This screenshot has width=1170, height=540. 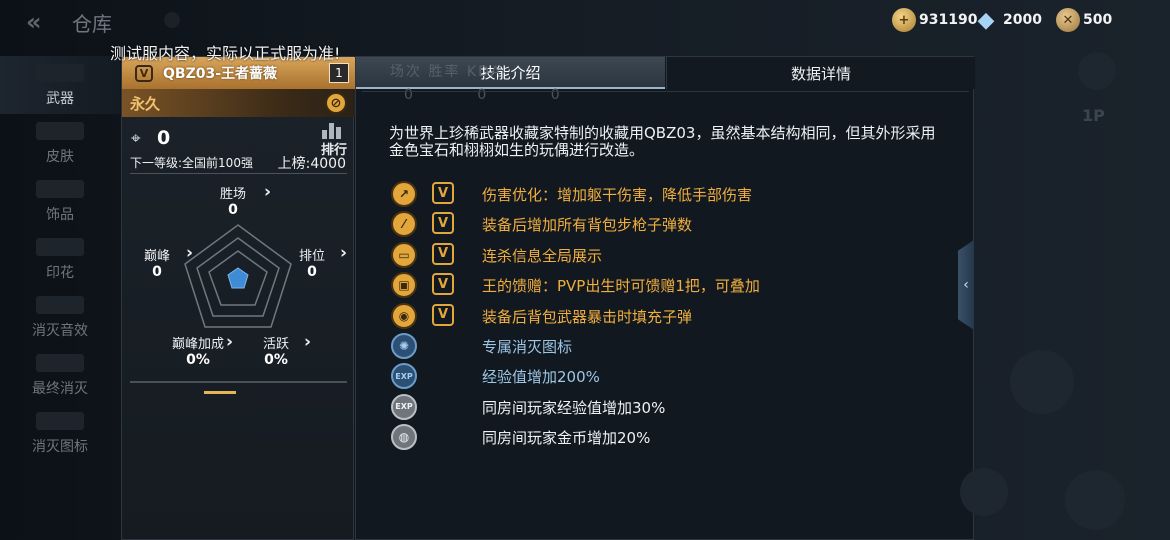 What do you see at coordinates (60, 389) in the screenshot?
I see `sidebar-item-label: 最终消灭` at bounding box center [60, 389].